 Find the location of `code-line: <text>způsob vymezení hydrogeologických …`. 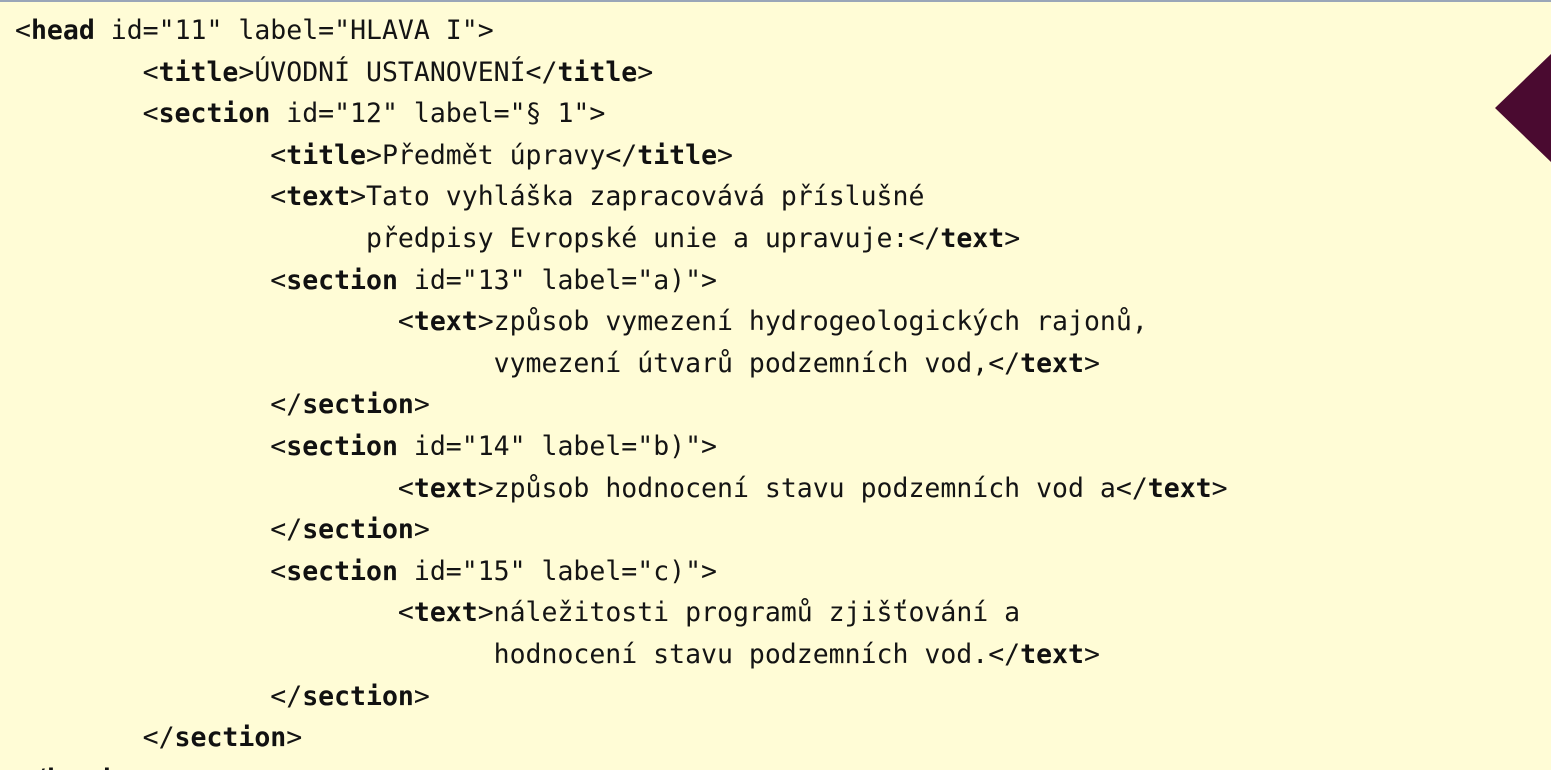

code-line: <text>způsob vymezení hydrogeologických … is located at coordinates (621, 322).